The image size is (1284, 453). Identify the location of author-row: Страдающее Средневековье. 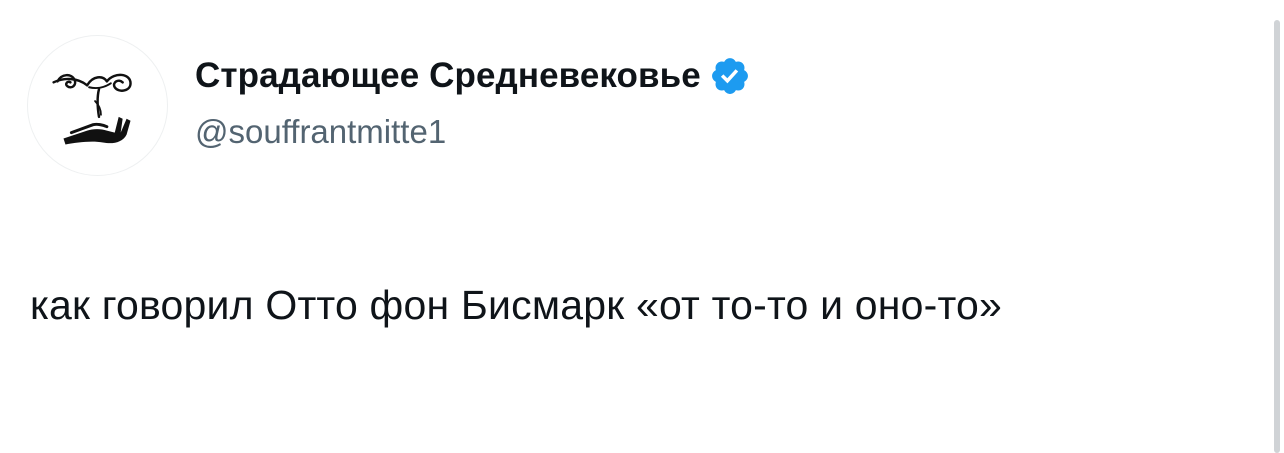
(473, 76).